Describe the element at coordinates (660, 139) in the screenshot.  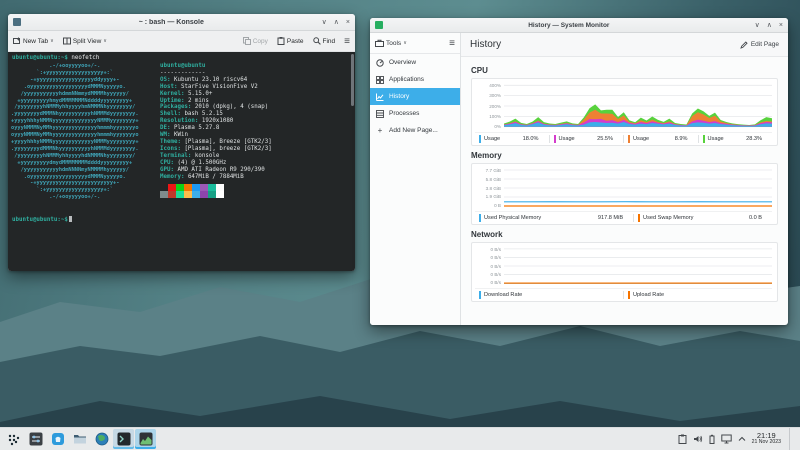
I see `legend-item: Usage 8.9%` at that location.